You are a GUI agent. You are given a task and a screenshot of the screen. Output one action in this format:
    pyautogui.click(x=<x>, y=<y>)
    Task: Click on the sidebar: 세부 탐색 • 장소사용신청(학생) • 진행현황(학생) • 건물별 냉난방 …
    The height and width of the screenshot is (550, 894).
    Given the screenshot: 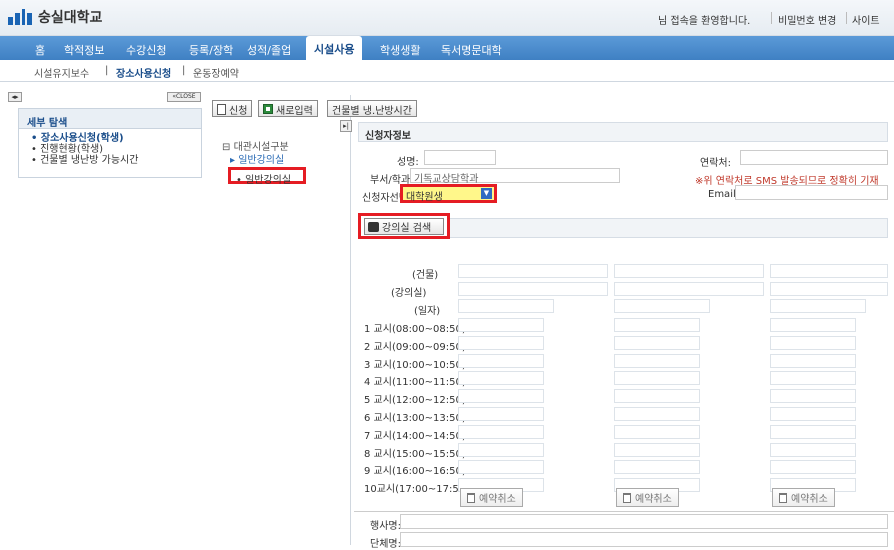 What is the action you would take?
    pyautogui.click(x=110, y=143)
    